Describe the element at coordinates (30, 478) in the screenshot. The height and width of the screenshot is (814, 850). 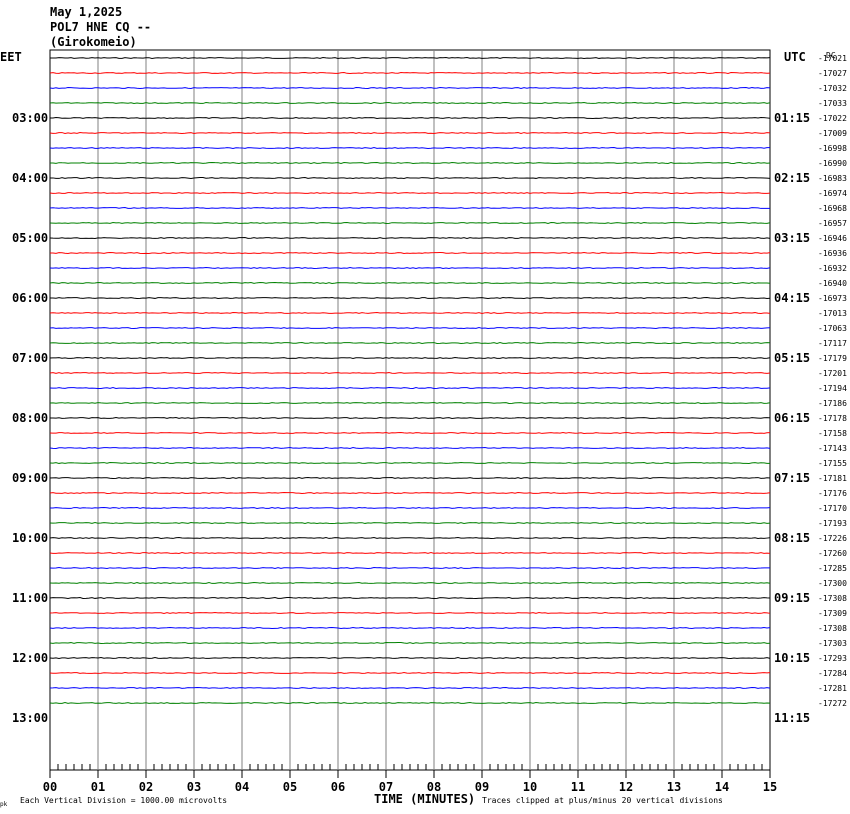
I see `left-time-label: 09:00` at that location.